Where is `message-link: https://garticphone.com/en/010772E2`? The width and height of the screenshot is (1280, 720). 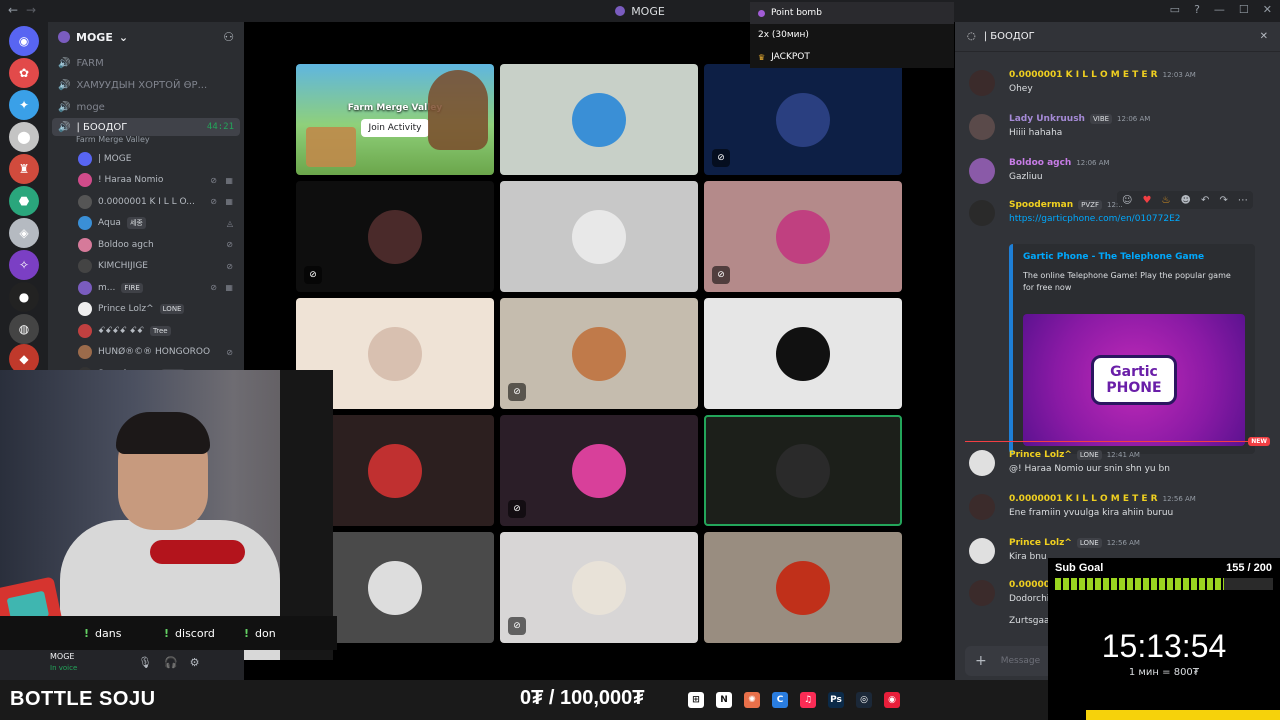
message-link: https://garticphone.com/en/010772E2 is located at coordinates (1095, 219).